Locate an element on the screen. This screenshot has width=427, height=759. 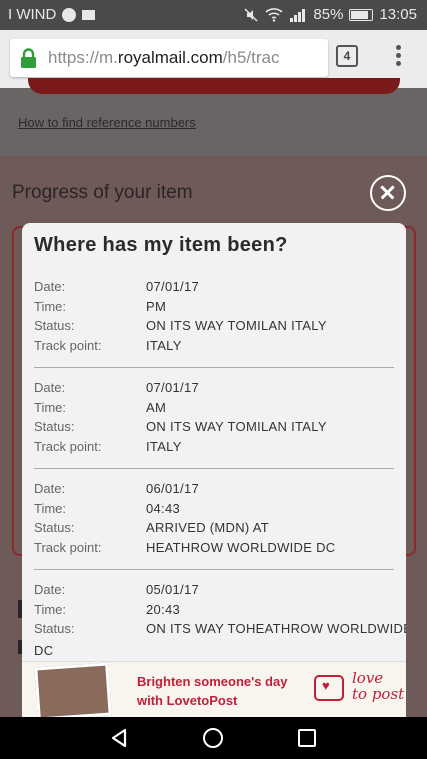
ad-line-2: with LovetoPost is located at coordinates (187, 700).